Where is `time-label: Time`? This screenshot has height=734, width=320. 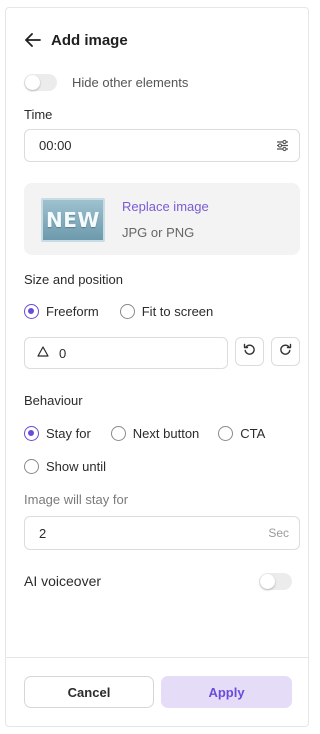
time-label: Time is located at coordinates (38, 114).